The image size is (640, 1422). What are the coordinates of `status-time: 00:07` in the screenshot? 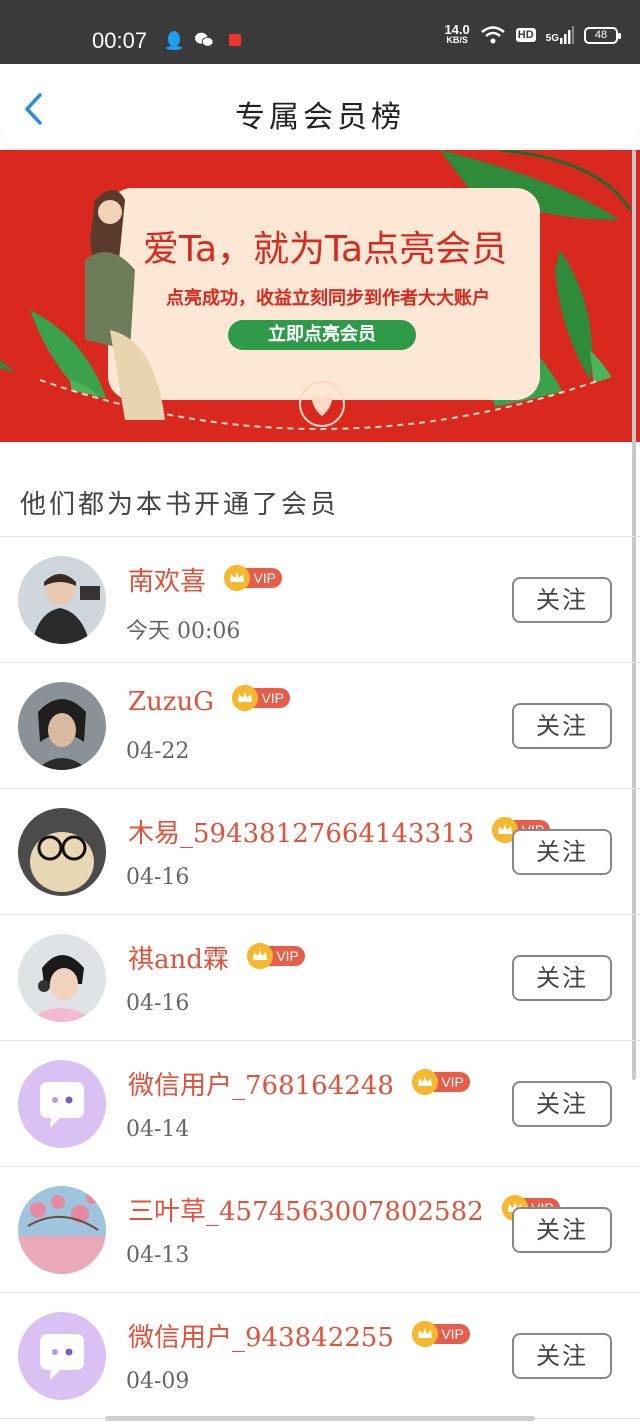 It's located at (120, 40).